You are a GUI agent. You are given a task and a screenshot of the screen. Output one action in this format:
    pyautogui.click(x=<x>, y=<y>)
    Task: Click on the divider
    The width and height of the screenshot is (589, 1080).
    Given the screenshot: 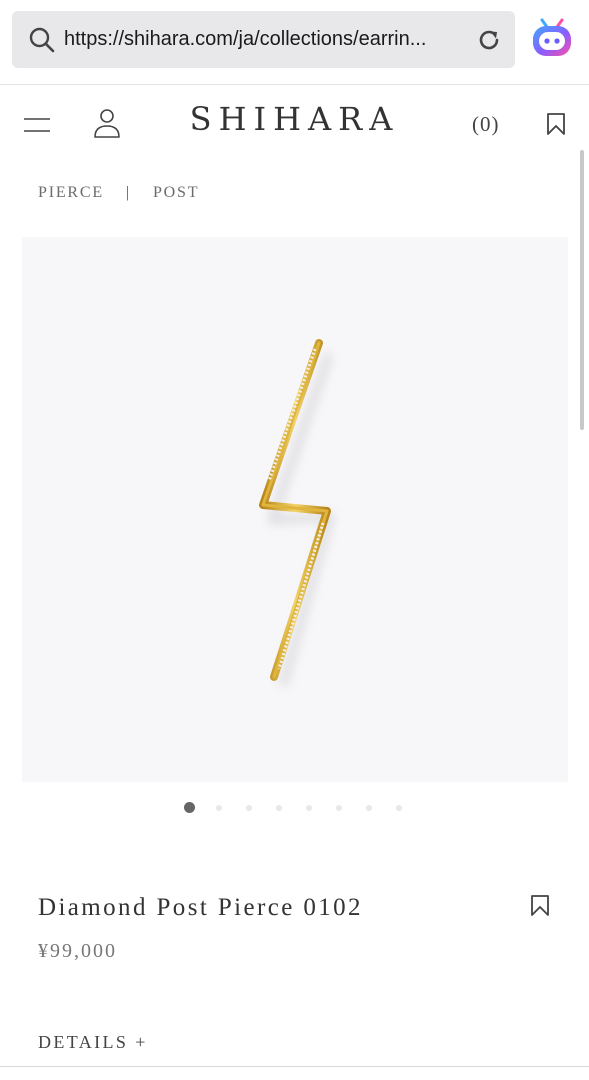 What is the action you would take?
    pyautogui.click(x=294, y=1066)
    